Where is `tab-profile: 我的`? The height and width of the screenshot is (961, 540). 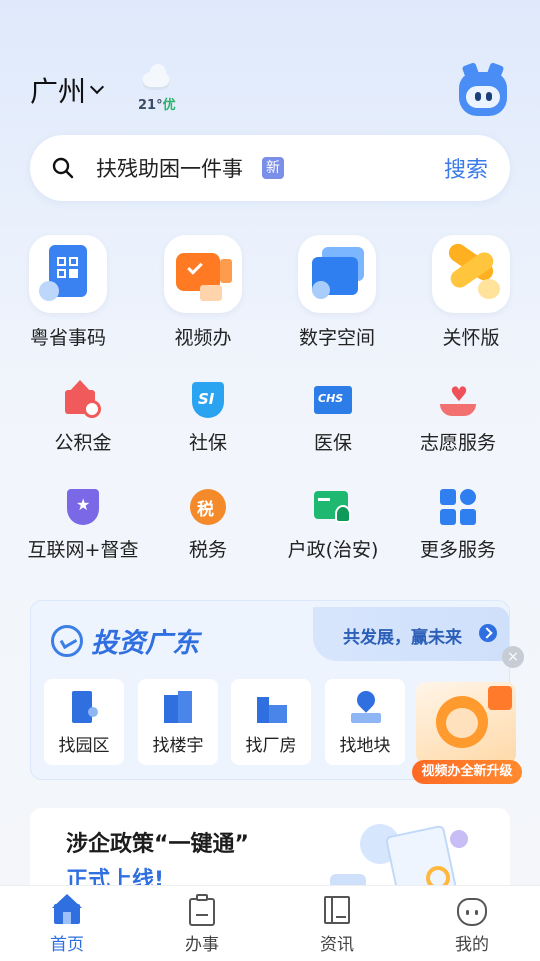
tab-profile: 我的 is located at coordinates (472, 924).